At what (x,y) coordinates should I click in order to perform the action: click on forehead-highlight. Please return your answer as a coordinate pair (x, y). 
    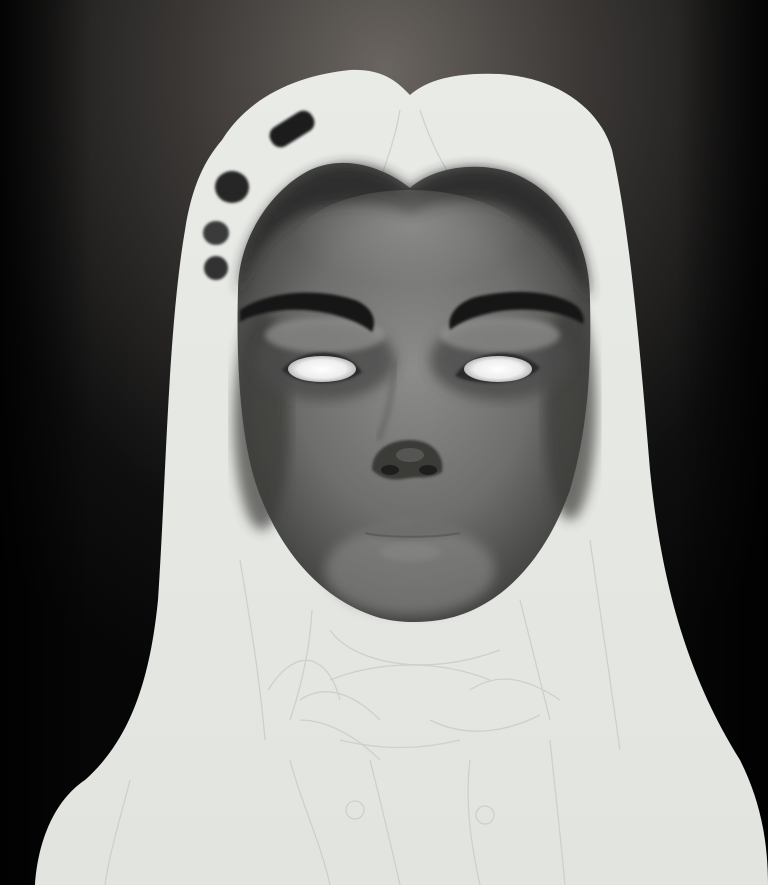
    Looking at the image, I should click on (410, 250).